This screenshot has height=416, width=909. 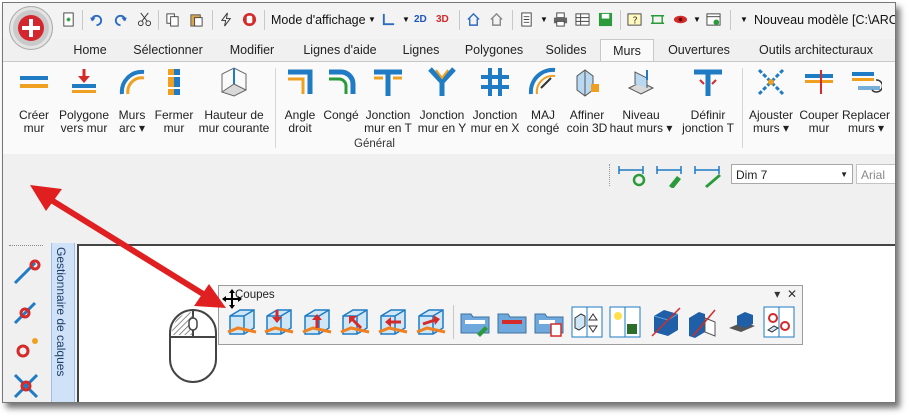 What do you see at coordinates (128, 246) in the screenshot?
I see `annotation-arrow-icon` at bounding box center [128, 246].